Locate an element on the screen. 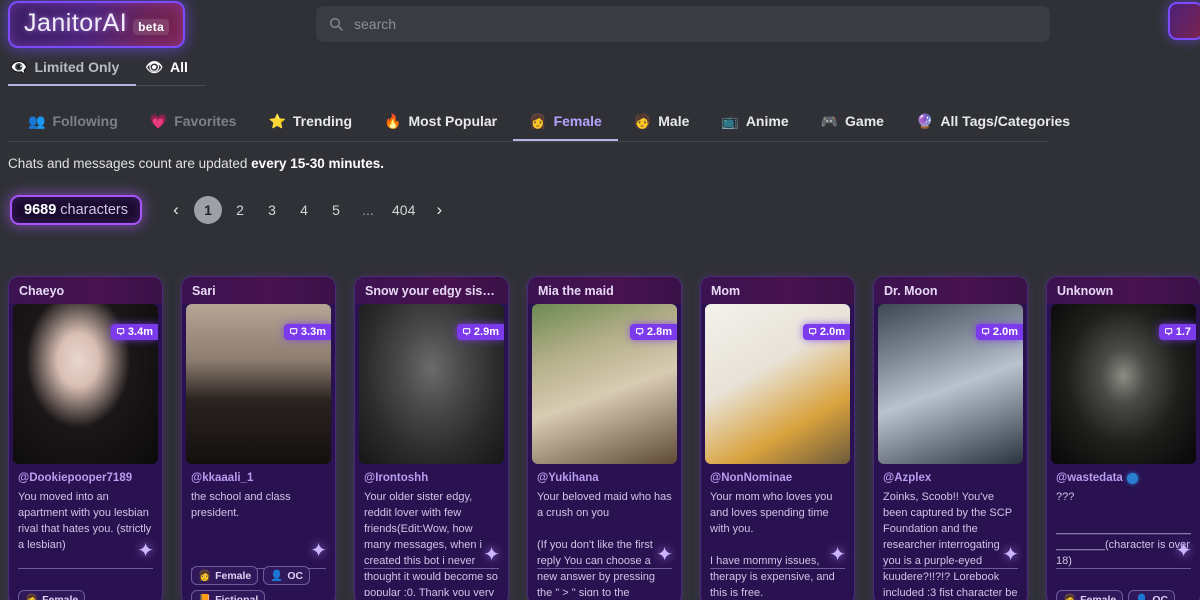 Image resolution: width=1200 pixels, height=600 pixels. pagination-page-5: 5 is located at coordinates (336, 210).